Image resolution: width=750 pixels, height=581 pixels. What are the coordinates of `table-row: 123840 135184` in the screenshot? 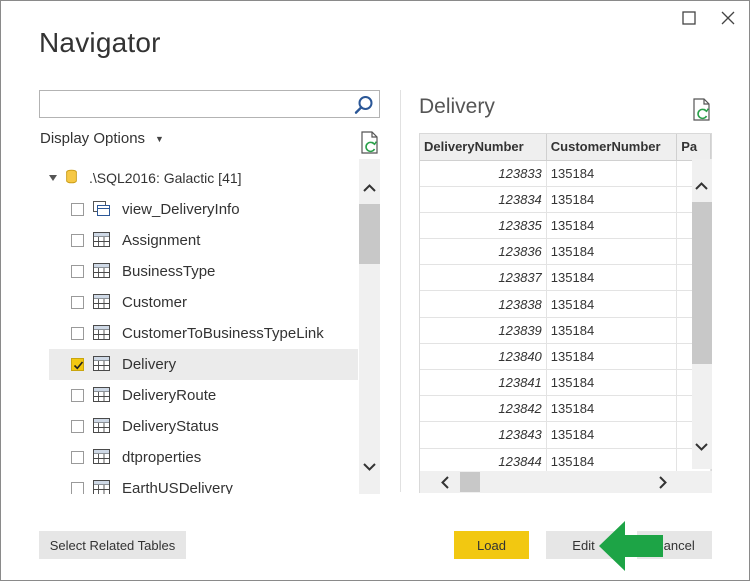 It's located at (565, 357).